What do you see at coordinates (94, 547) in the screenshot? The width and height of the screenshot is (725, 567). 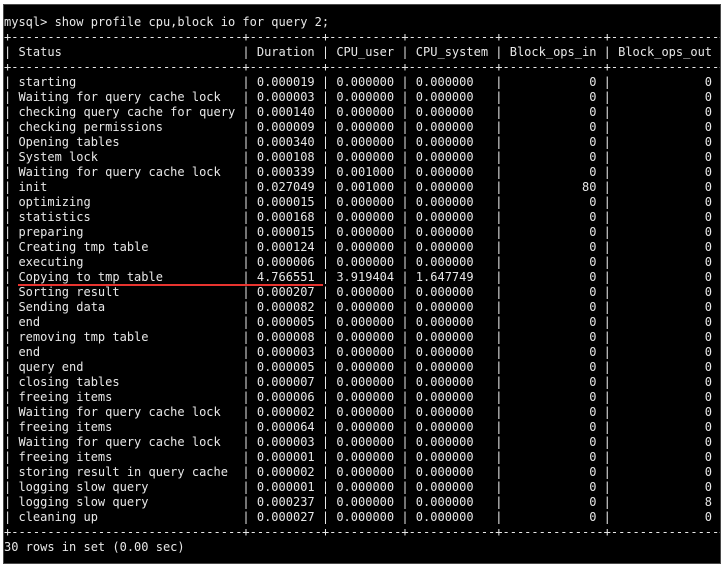 I see `result-footer: 30 rows in set (0.00 sec)` at bounding box center [94, 547].